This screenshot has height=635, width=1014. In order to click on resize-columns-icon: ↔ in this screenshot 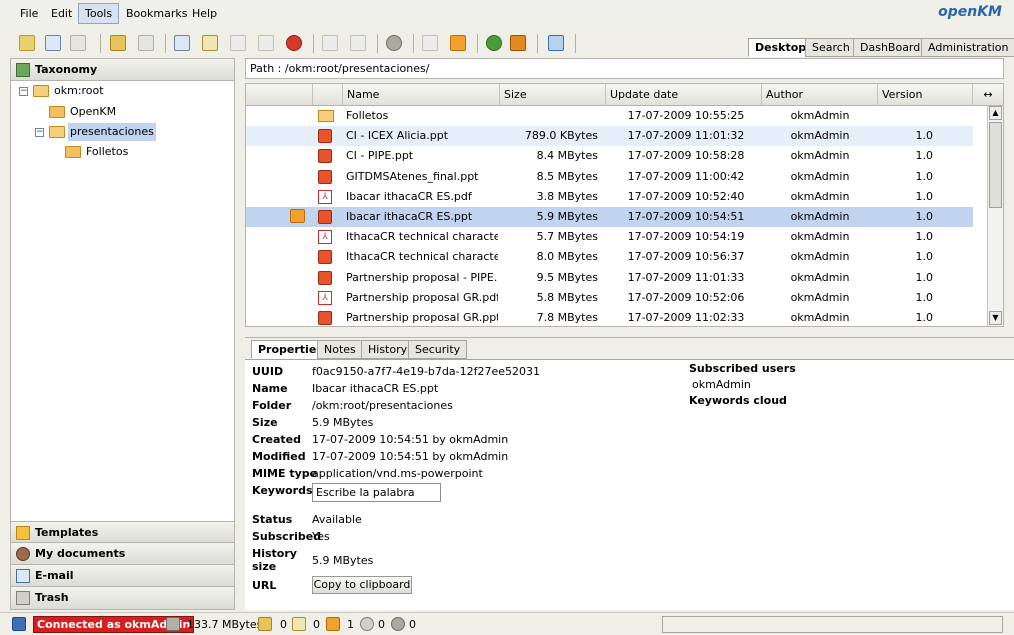, I will do `click(988, 95)`.